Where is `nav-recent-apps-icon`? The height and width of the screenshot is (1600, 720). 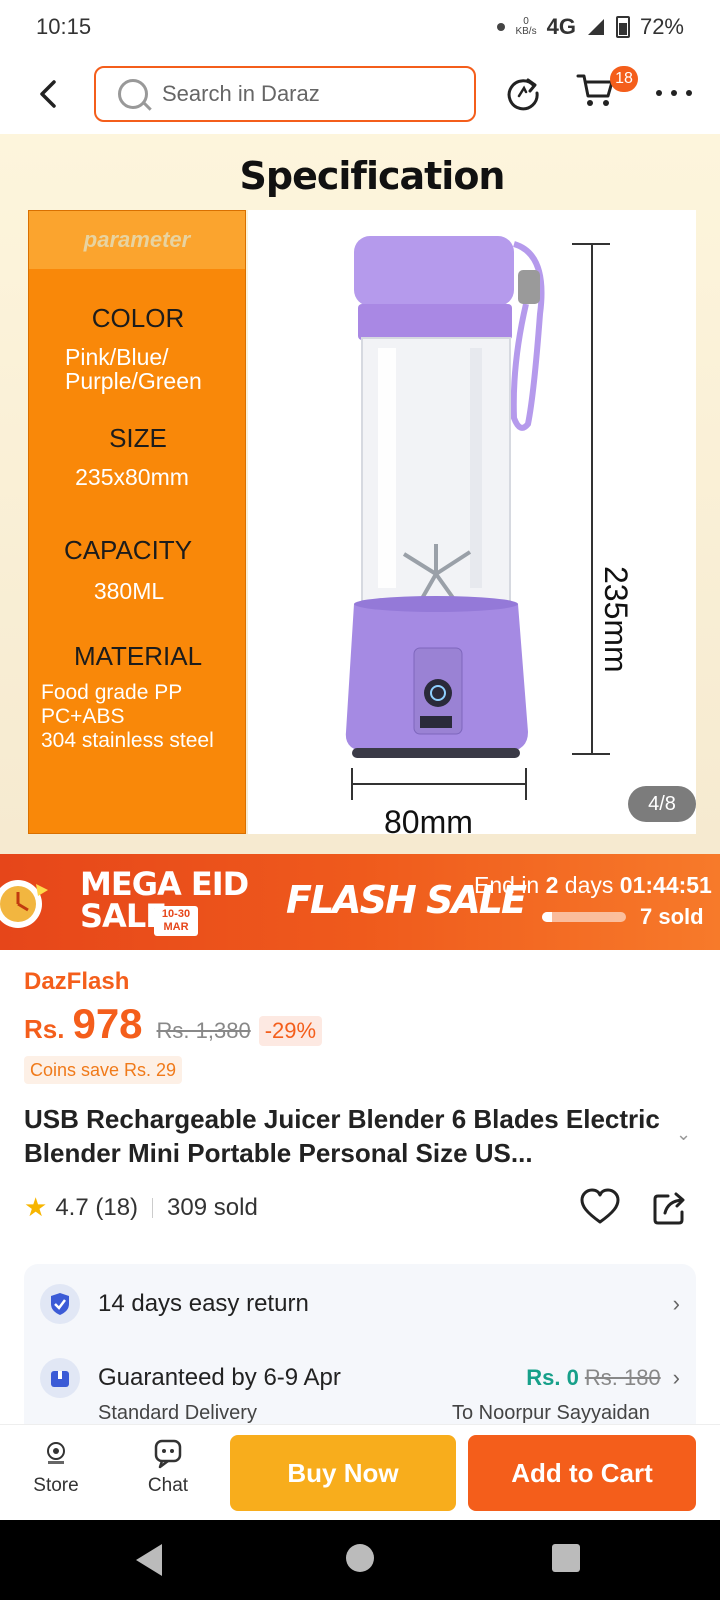
nav-recent-apps-icon is located at coordinates (566, 1558).